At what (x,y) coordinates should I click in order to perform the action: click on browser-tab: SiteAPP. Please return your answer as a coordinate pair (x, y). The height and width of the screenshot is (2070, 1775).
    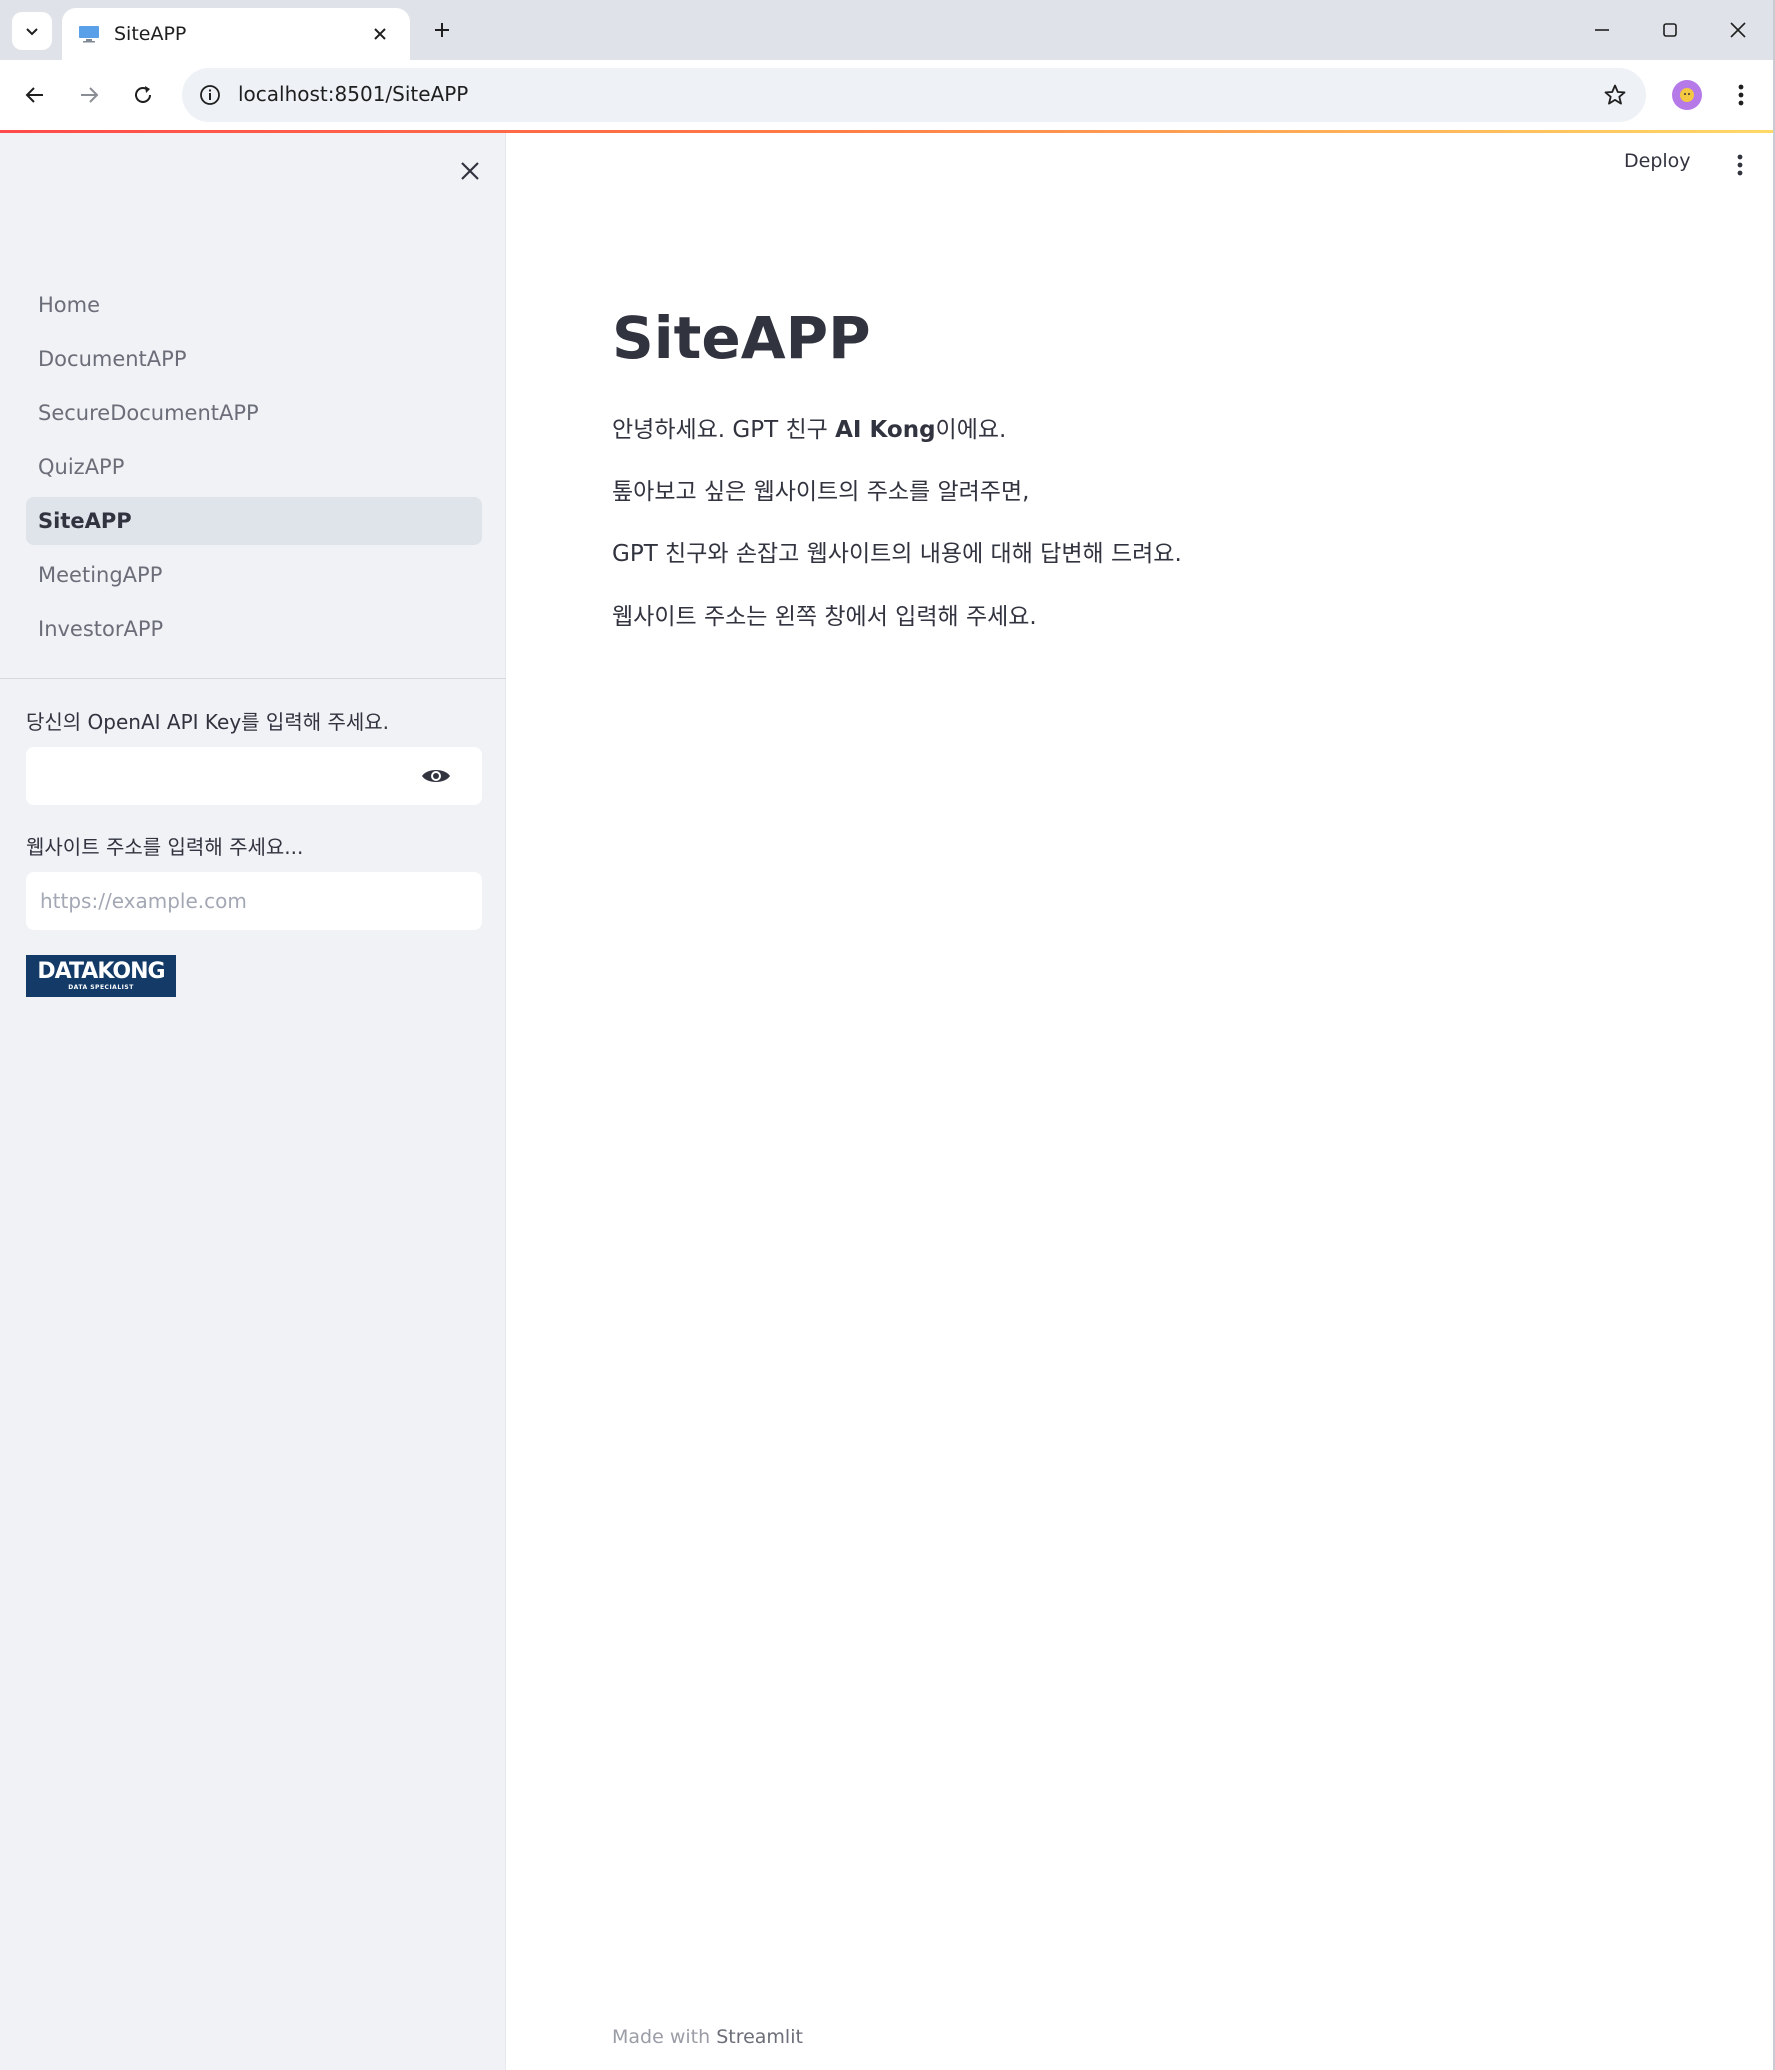
    Looking at the image, I should click on (236, 34).